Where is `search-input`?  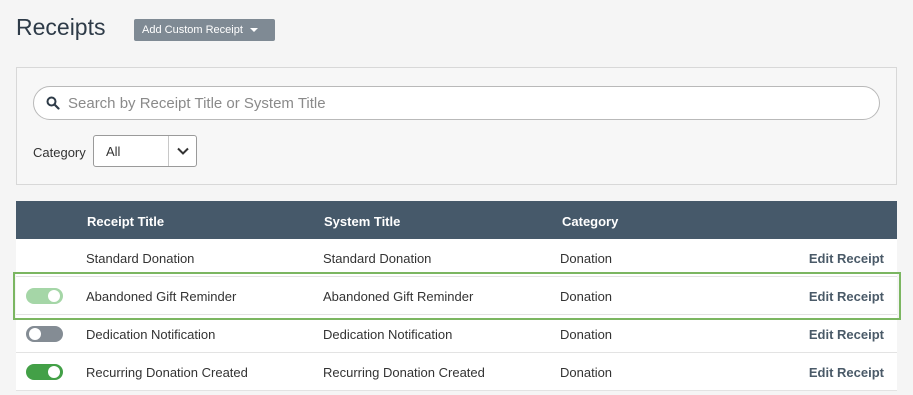 search-input is located at coordinates (458, 103).